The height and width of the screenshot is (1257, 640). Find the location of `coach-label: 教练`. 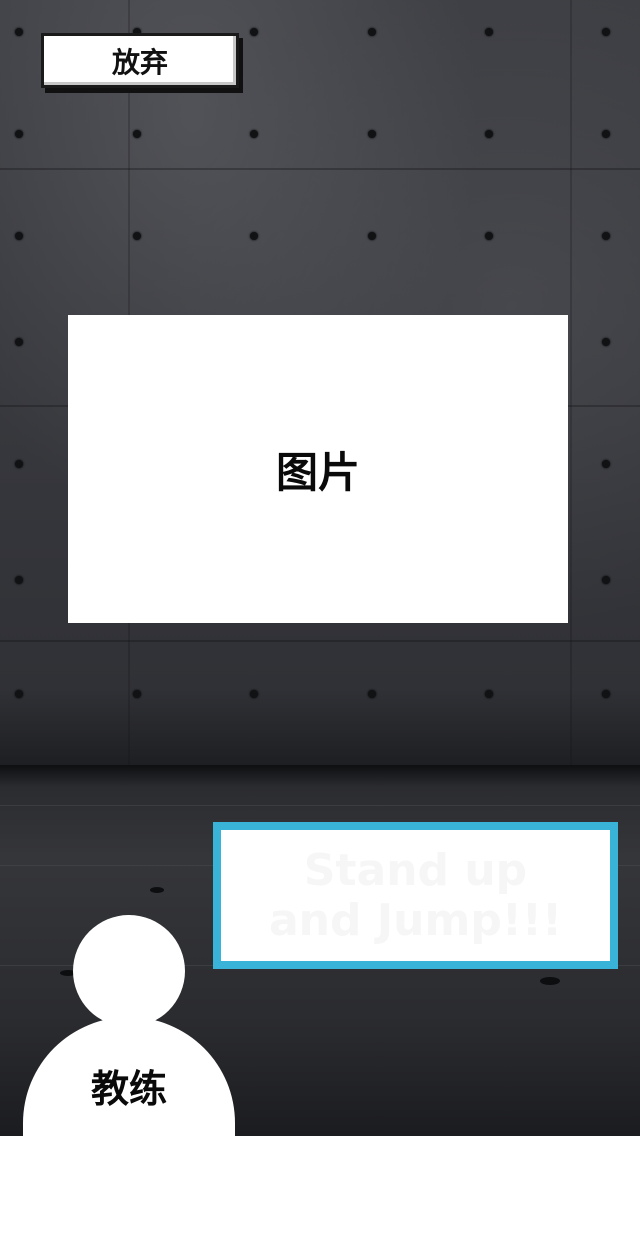

coach-label: 教练 is located at coordinates (128, 1089).